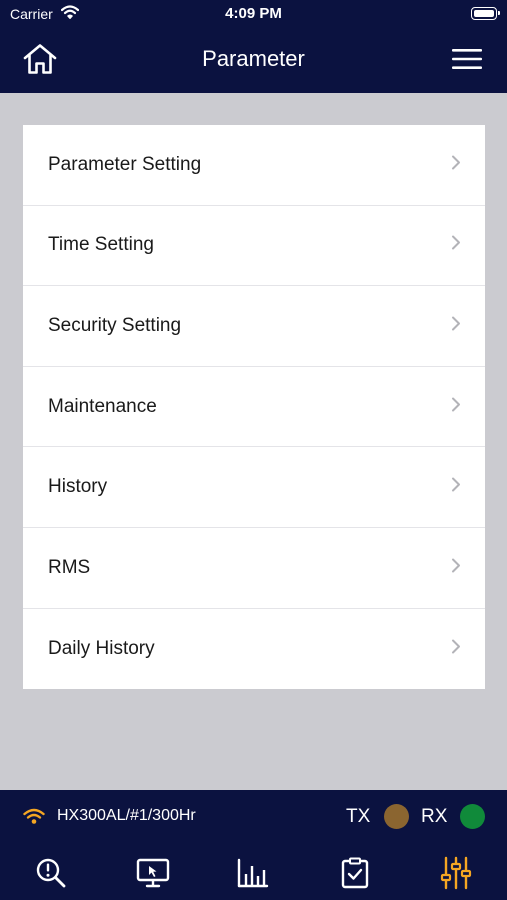 The image size is (507, 900). I want to click on battery-icon, so click(485, 13).